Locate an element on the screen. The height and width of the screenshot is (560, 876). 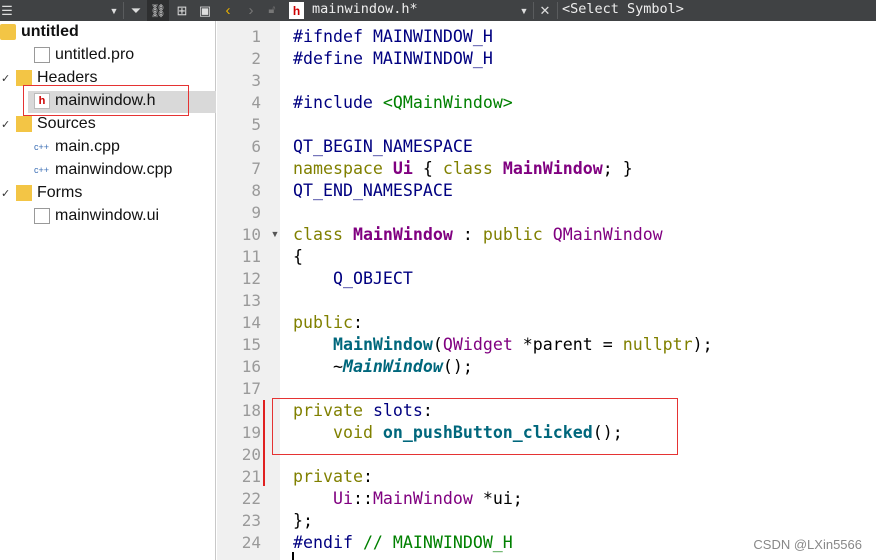
code-line: #include <QMainWindow> is located at coordinates (403, 103).